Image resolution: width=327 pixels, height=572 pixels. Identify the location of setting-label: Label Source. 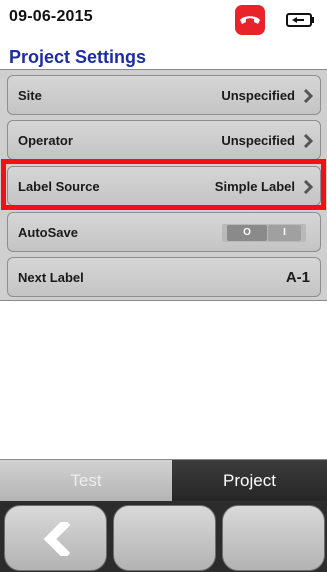
(59, 186).